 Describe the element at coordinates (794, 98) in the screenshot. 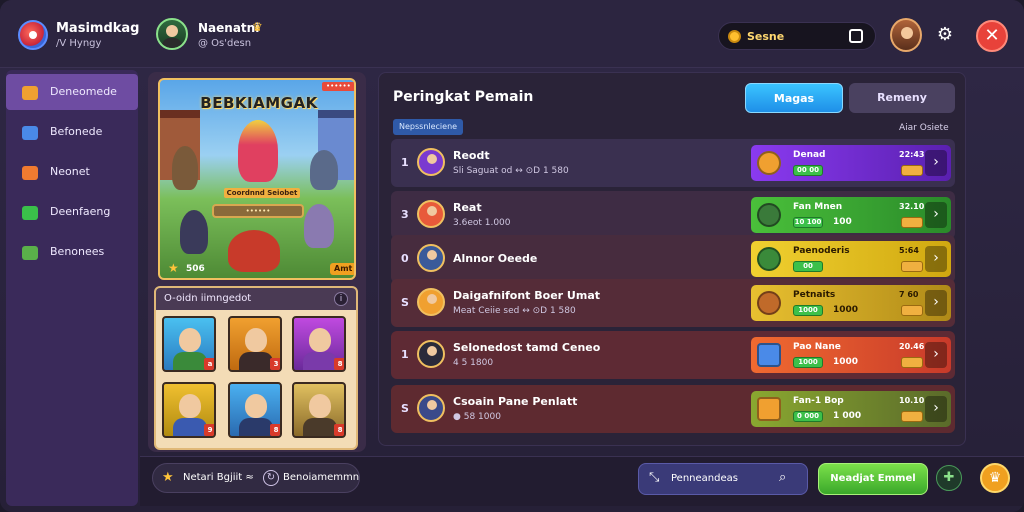

I see `tab-magas: Magas` at that location.